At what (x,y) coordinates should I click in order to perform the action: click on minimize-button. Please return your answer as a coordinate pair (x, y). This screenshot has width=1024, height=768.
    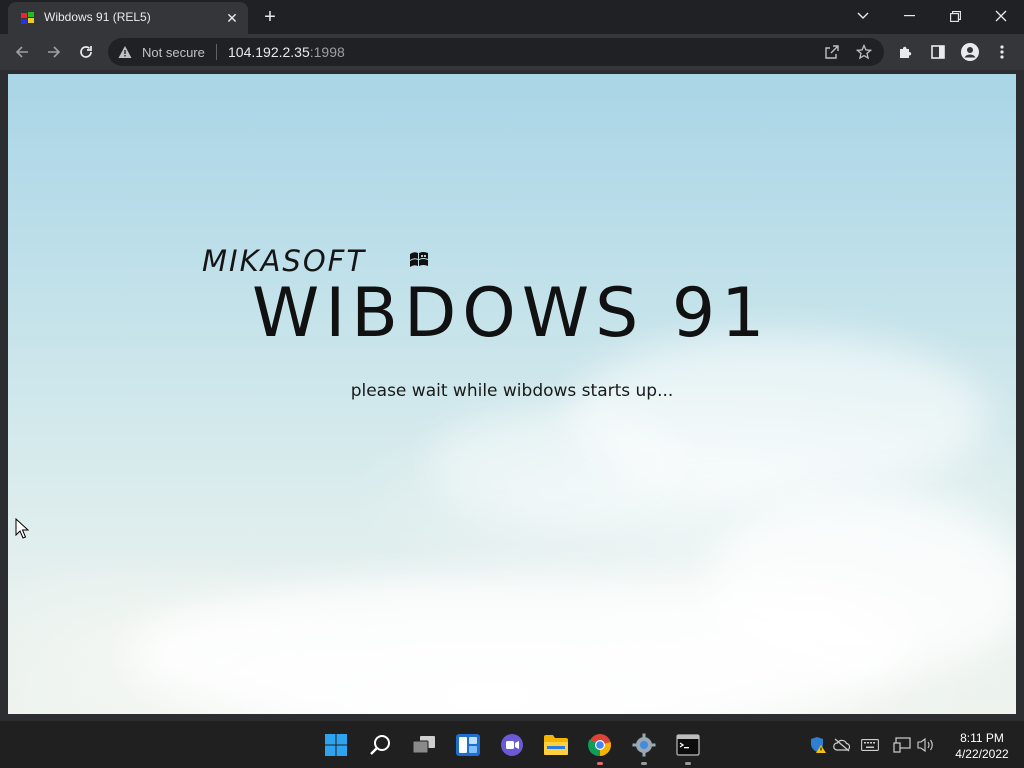
    Looking at the image, I should click on (909, 16).